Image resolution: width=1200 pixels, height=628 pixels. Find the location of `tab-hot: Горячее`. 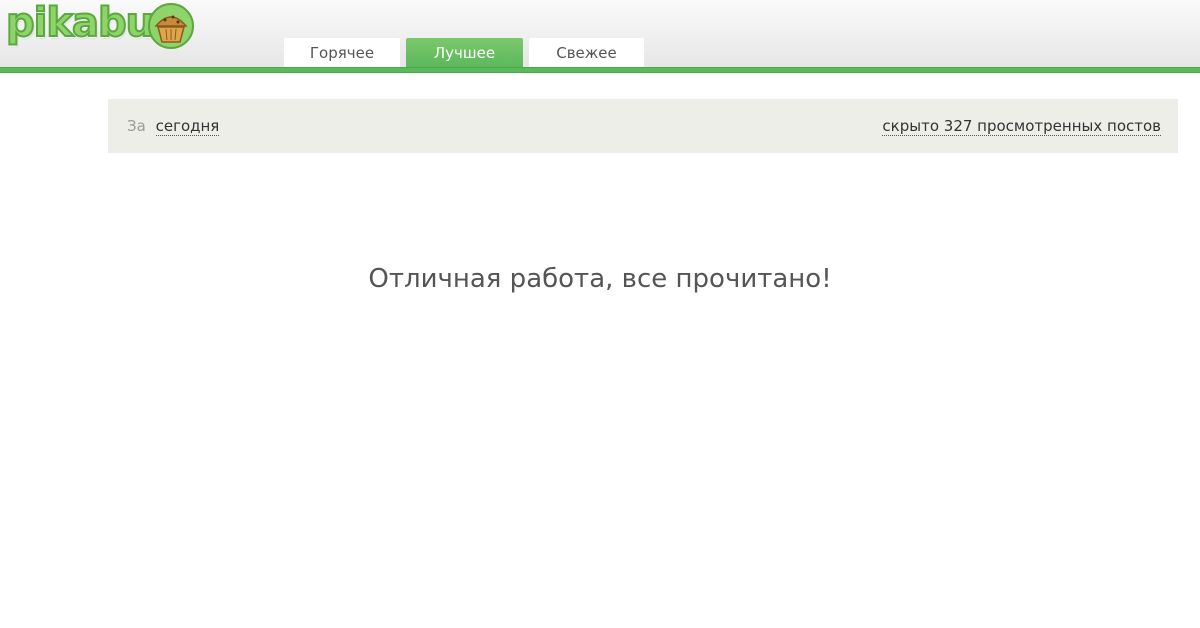

tab-hot: Горячее is located at coordinates (342, 52).